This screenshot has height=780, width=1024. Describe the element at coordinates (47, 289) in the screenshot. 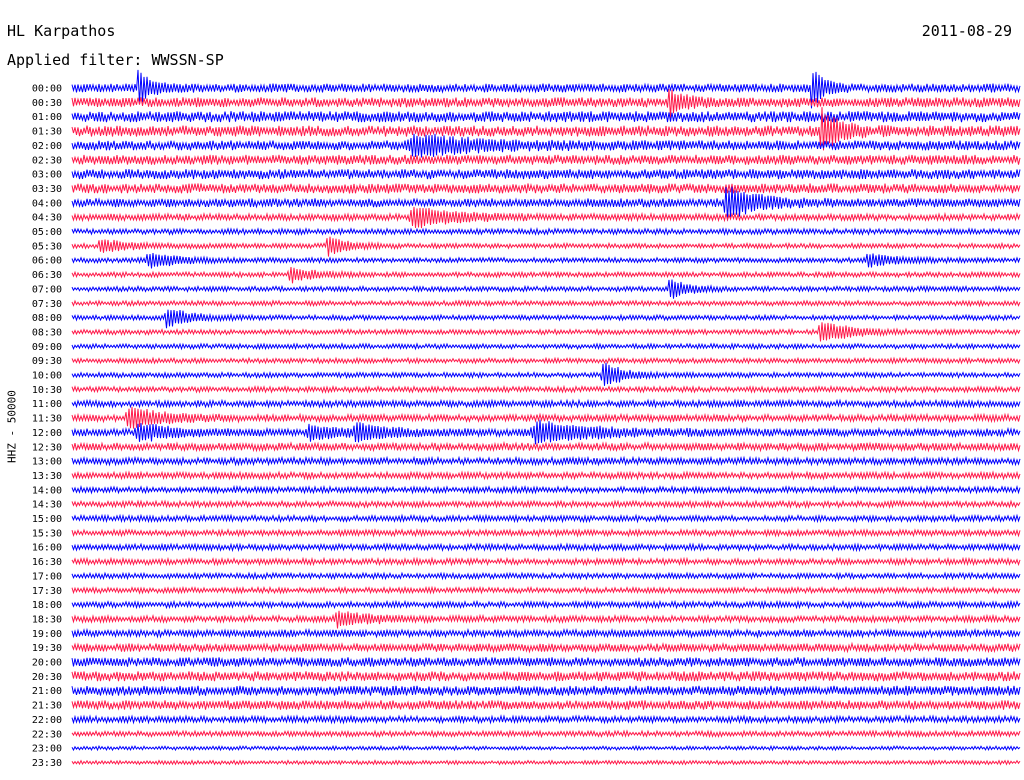

I see `row-label-0700: 07:00` at that location.